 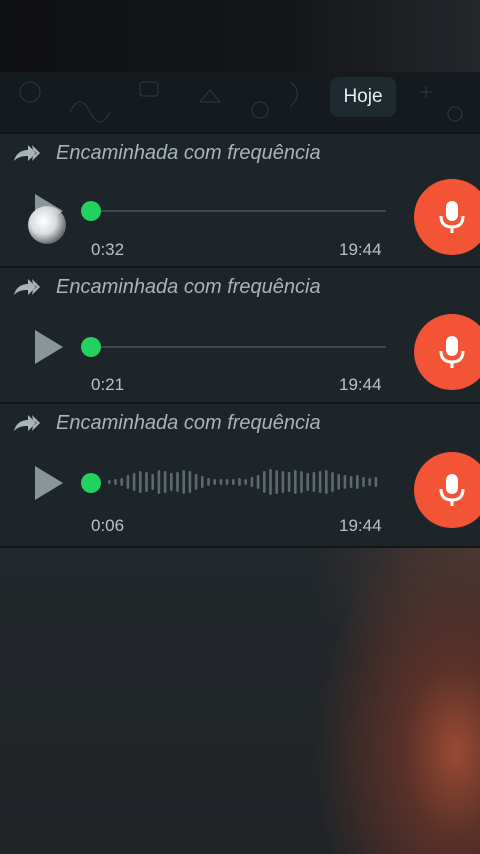 I want to click on status-area, so click(x=240, y=36).